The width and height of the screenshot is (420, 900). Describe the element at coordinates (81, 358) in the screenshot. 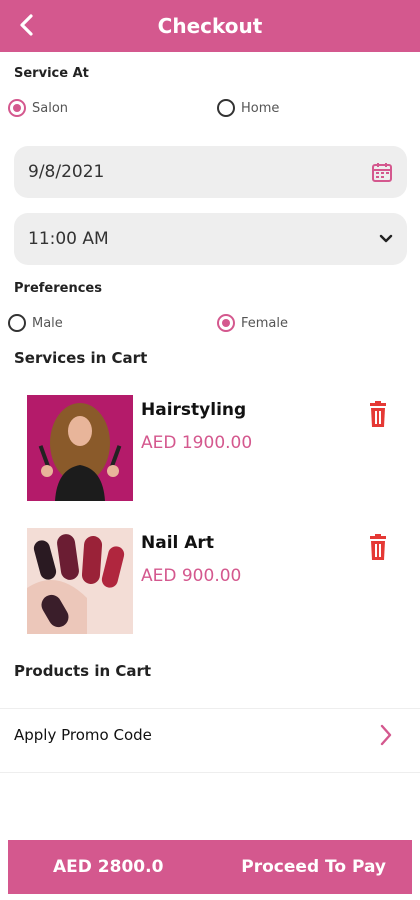

I see `services-cart-title: Services in Cart` at that location.